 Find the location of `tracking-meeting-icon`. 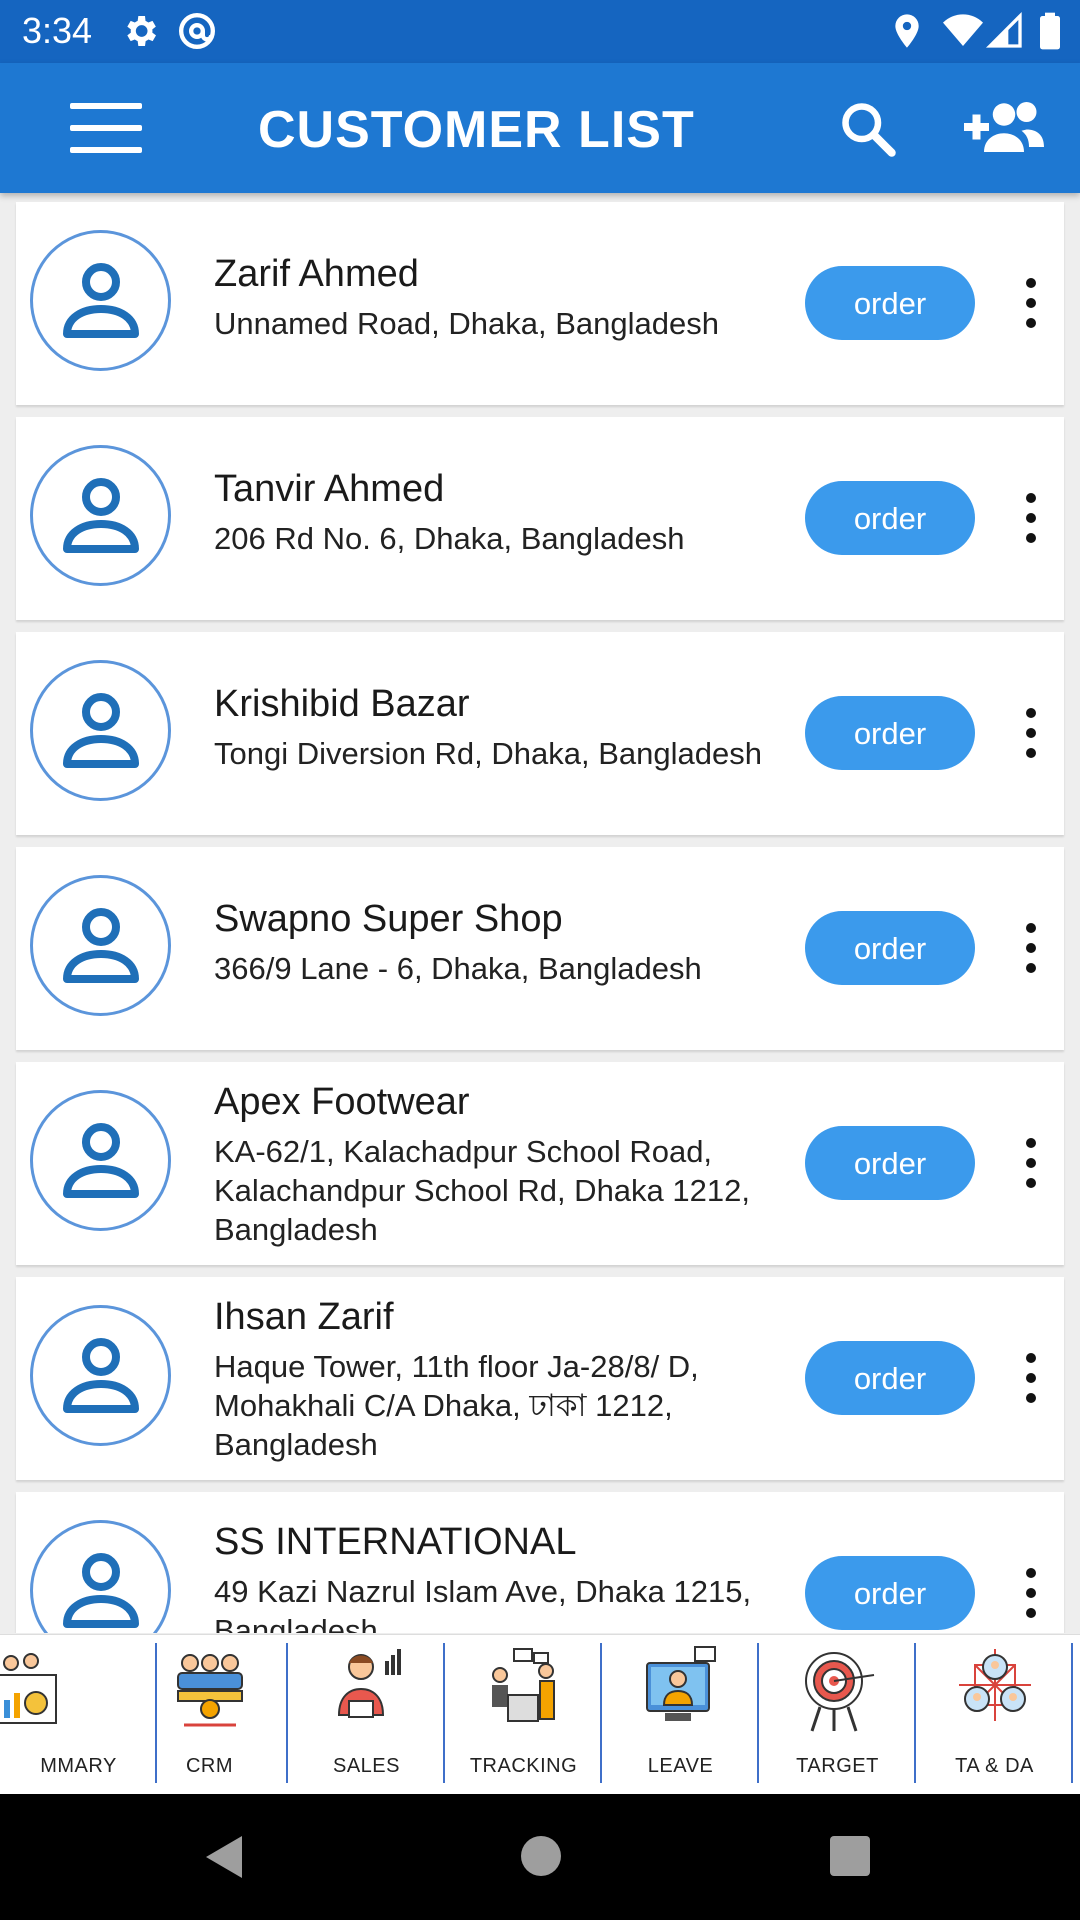

tracking-meeting-icon is located at coordinates (523, 1685).